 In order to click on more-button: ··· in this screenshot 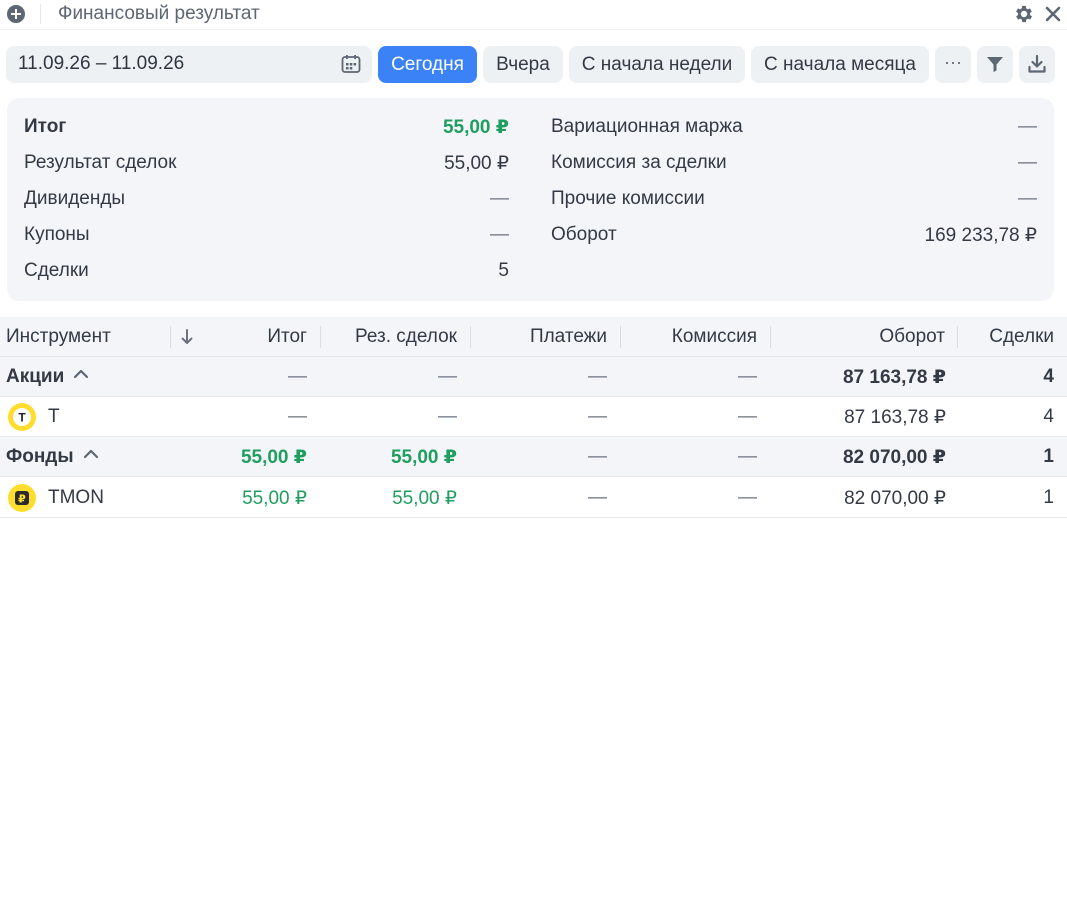, I will do `click(953, 64)`.